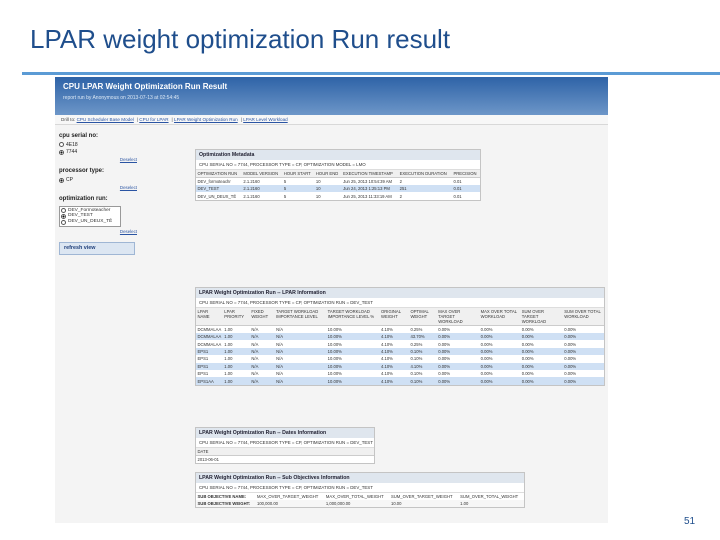 Image resolution: width=720 pixels, height=540 pixels. Describe the element at coordinates (69, 180) in the screenshot. I see `option-label: CP` at that location.